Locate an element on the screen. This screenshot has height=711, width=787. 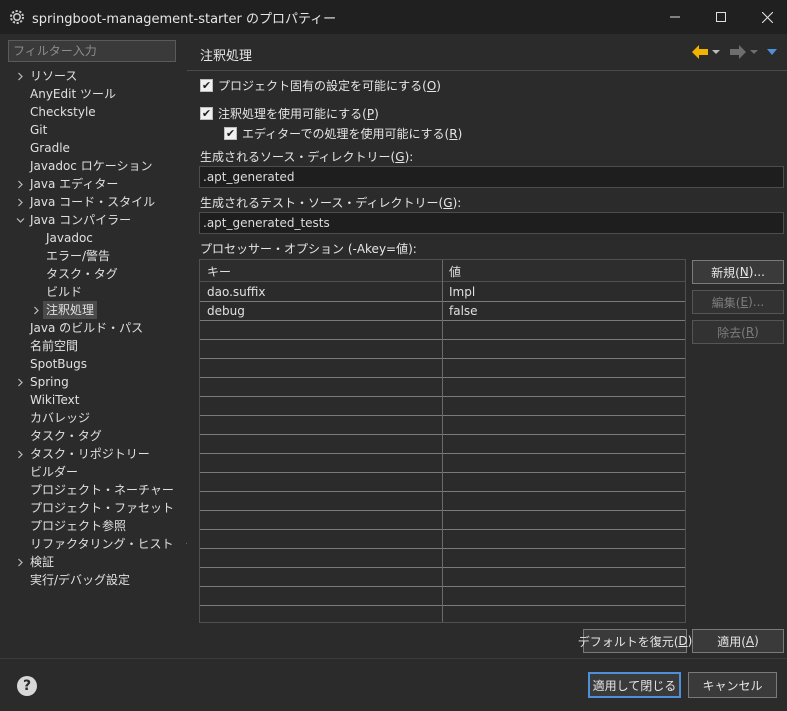
tree-item: Checkstyle is located at coordinates (88, 112).